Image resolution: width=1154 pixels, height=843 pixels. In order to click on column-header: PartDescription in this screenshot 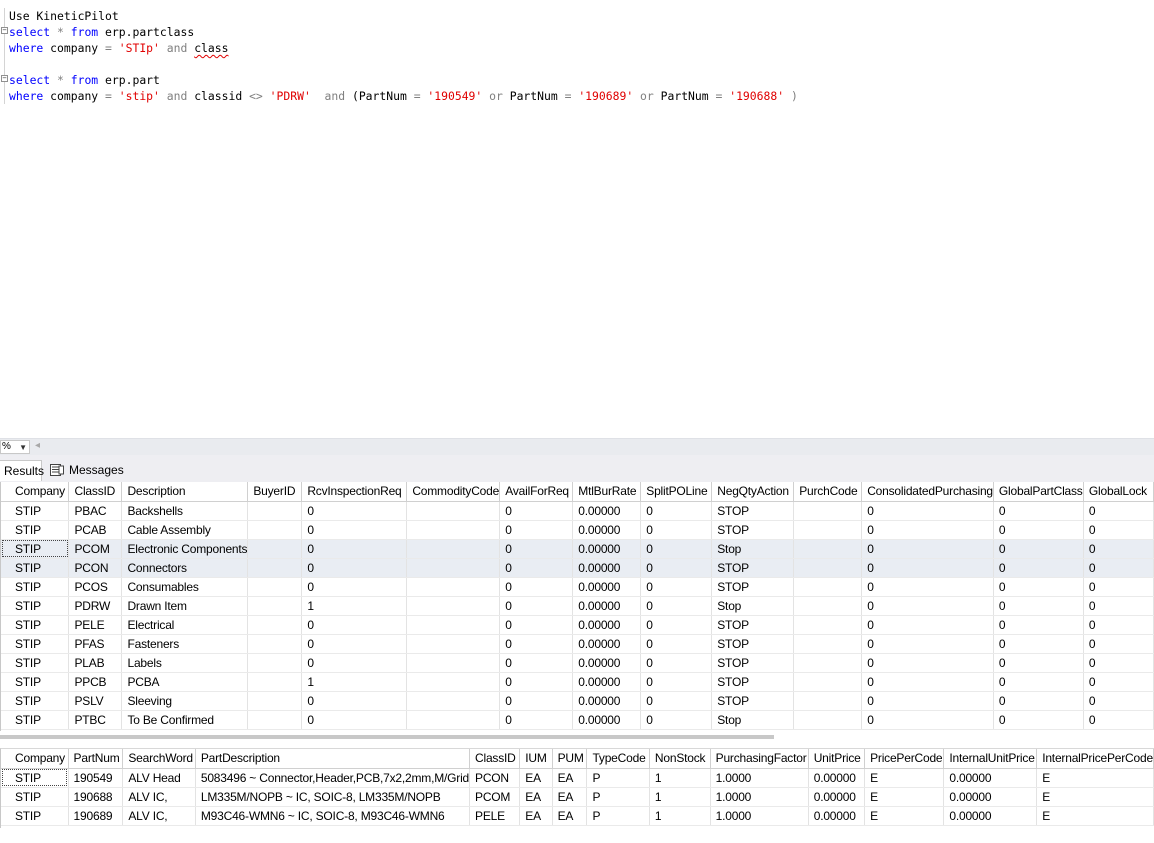, I will do `click(333, 759)`.